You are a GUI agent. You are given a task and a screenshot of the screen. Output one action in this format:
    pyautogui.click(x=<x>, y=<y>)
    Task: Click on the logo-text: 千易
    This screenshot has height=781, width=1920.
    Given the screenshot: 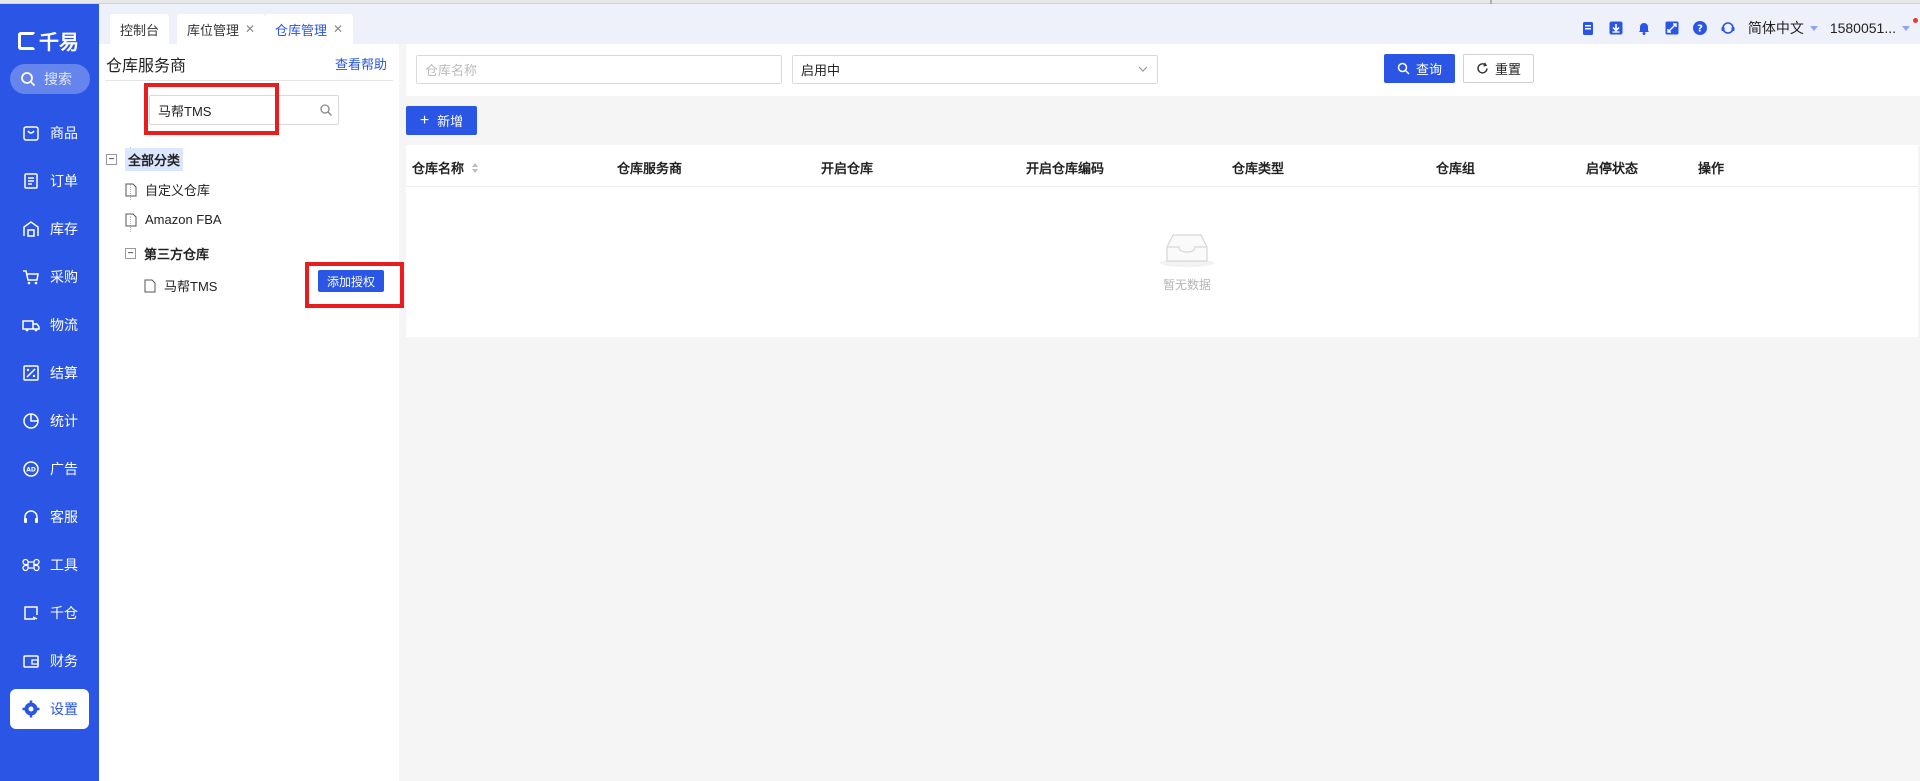 What is the action you would take?
    pyautogui.click(x=59, y=43)
    